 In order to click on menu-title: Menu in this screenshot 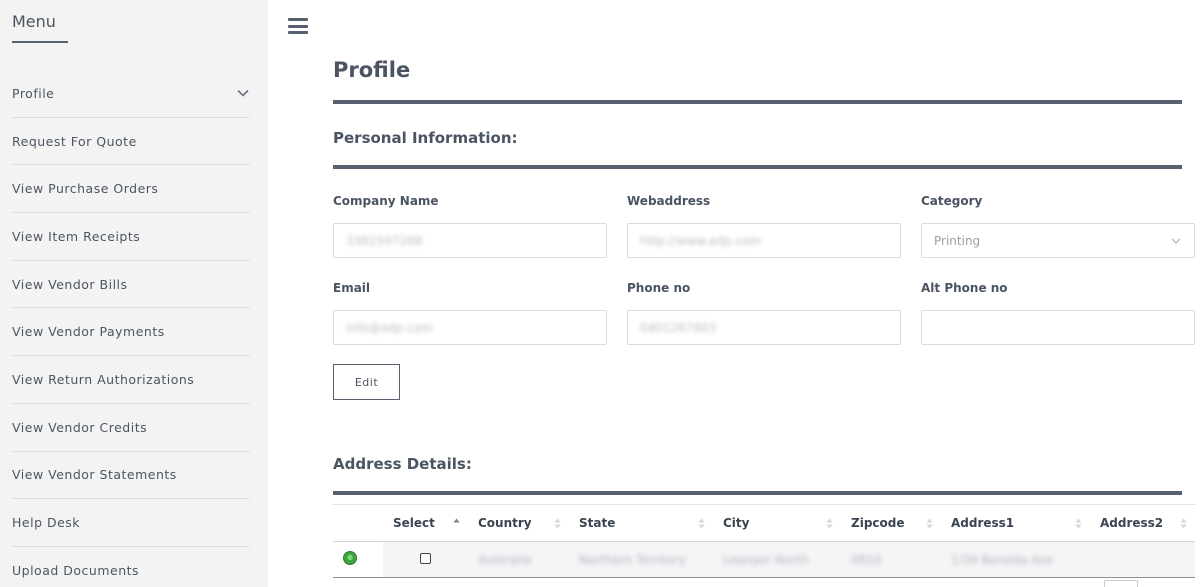, I will do `click(34, 21)`.